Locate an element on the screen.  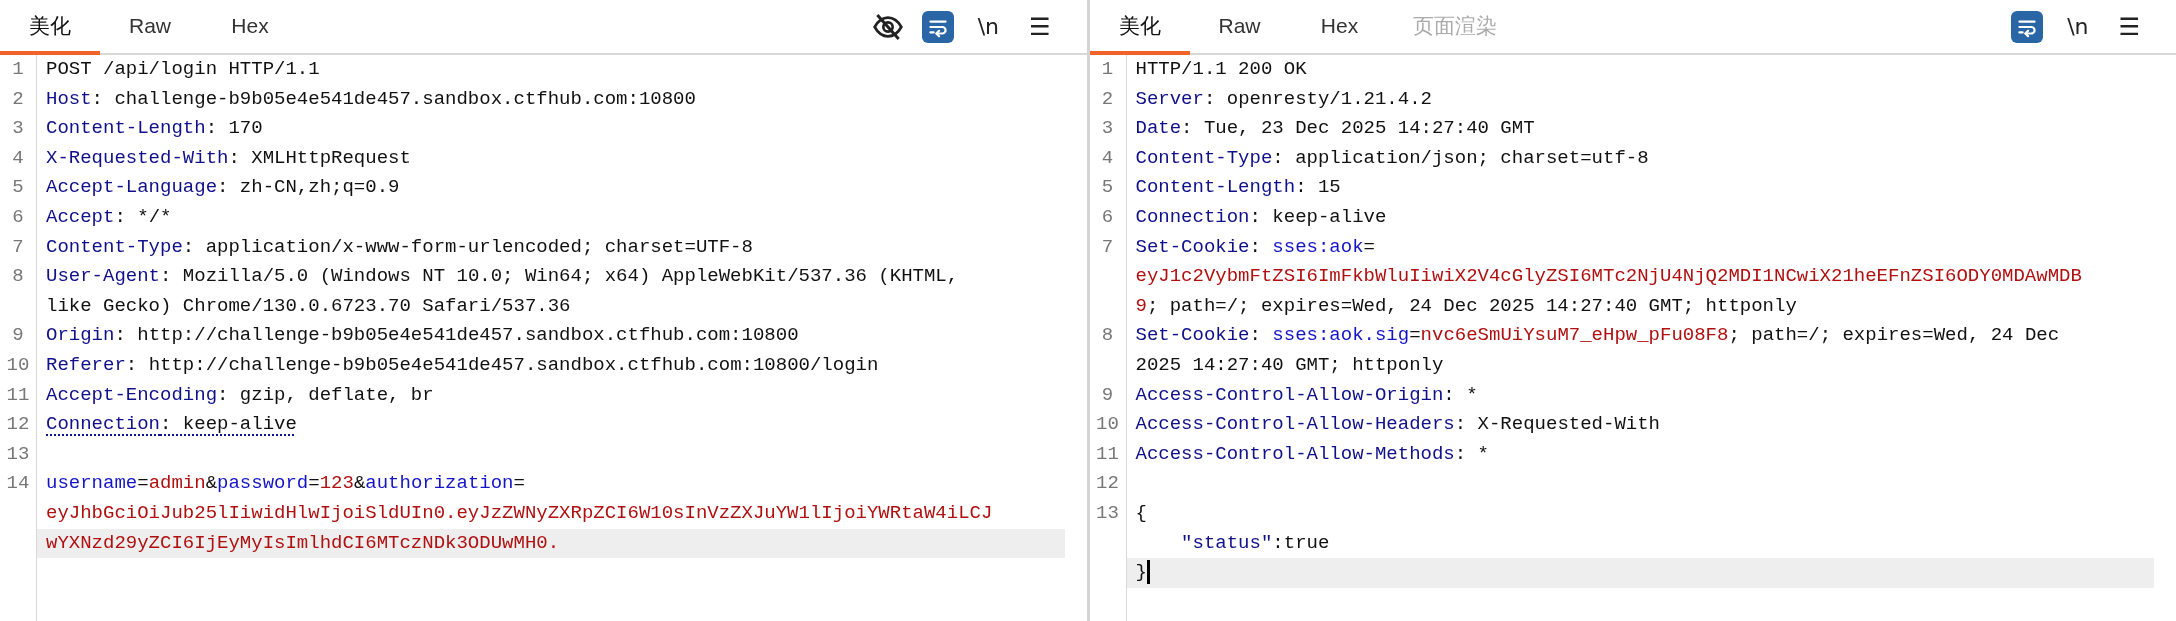
code-text: :true is located at coordinates (1301, 542).